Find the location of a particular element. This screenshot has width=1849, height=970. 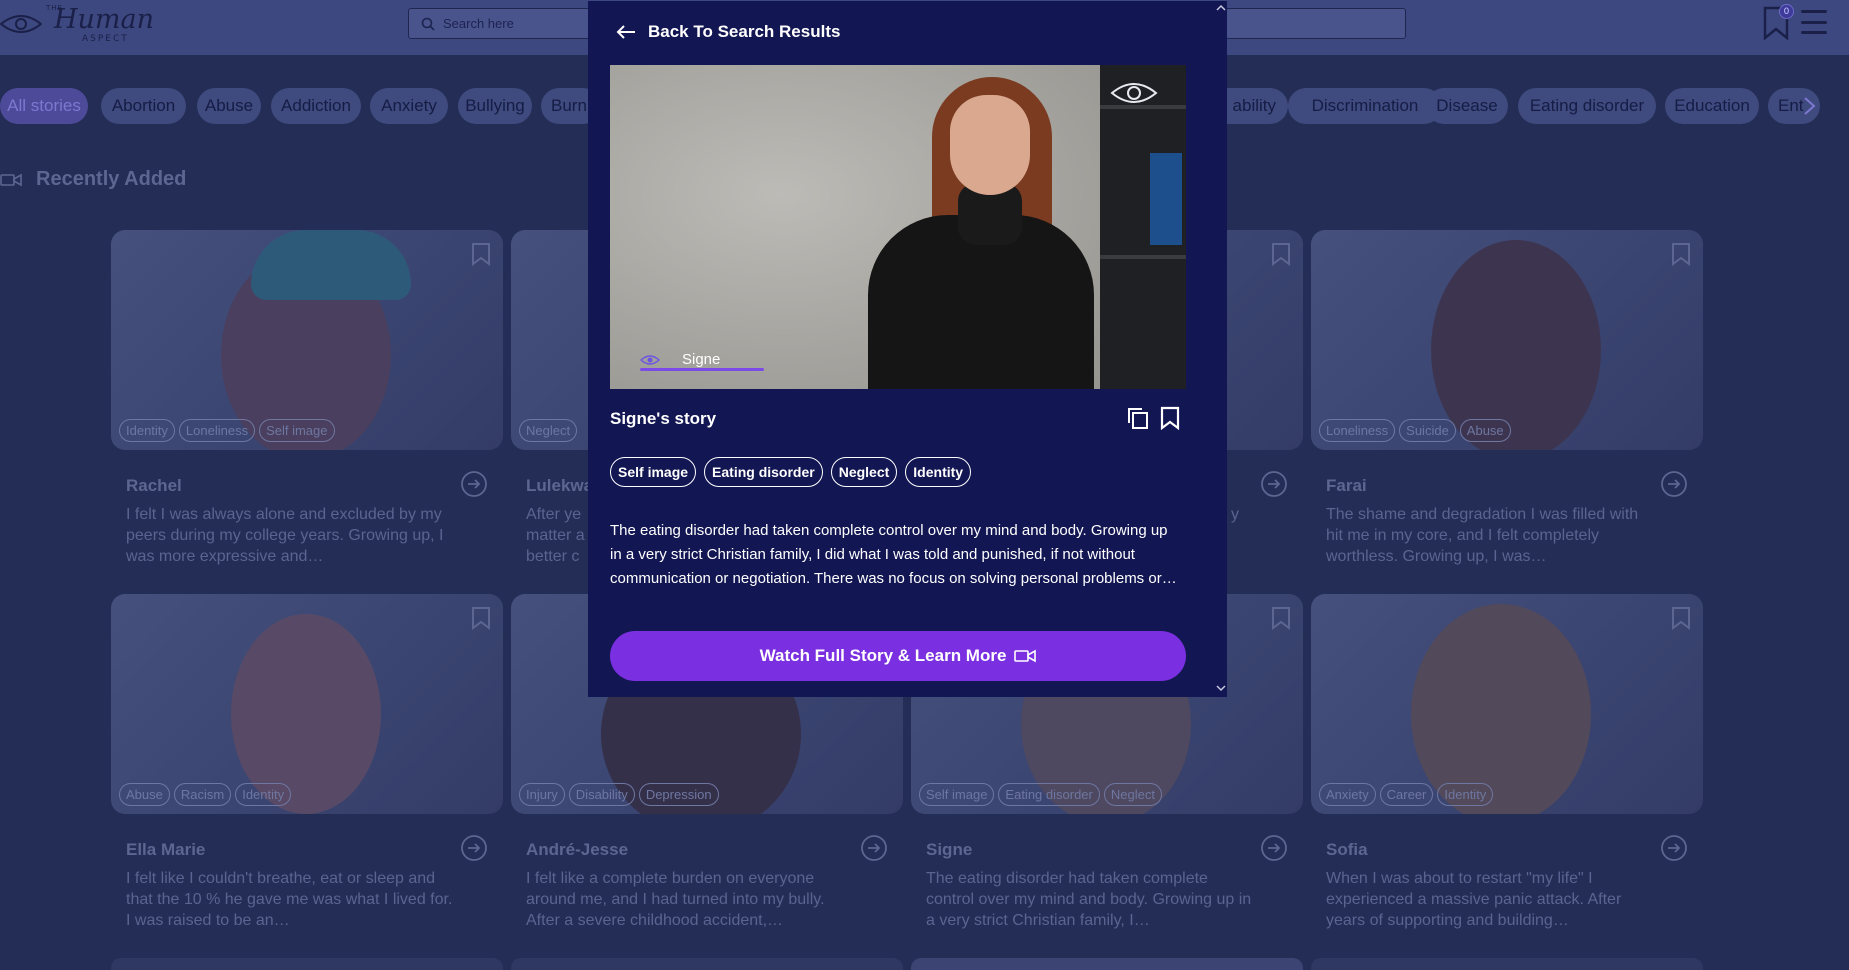

logo: THE Human ASPECT is located at coordinates (77, 24).